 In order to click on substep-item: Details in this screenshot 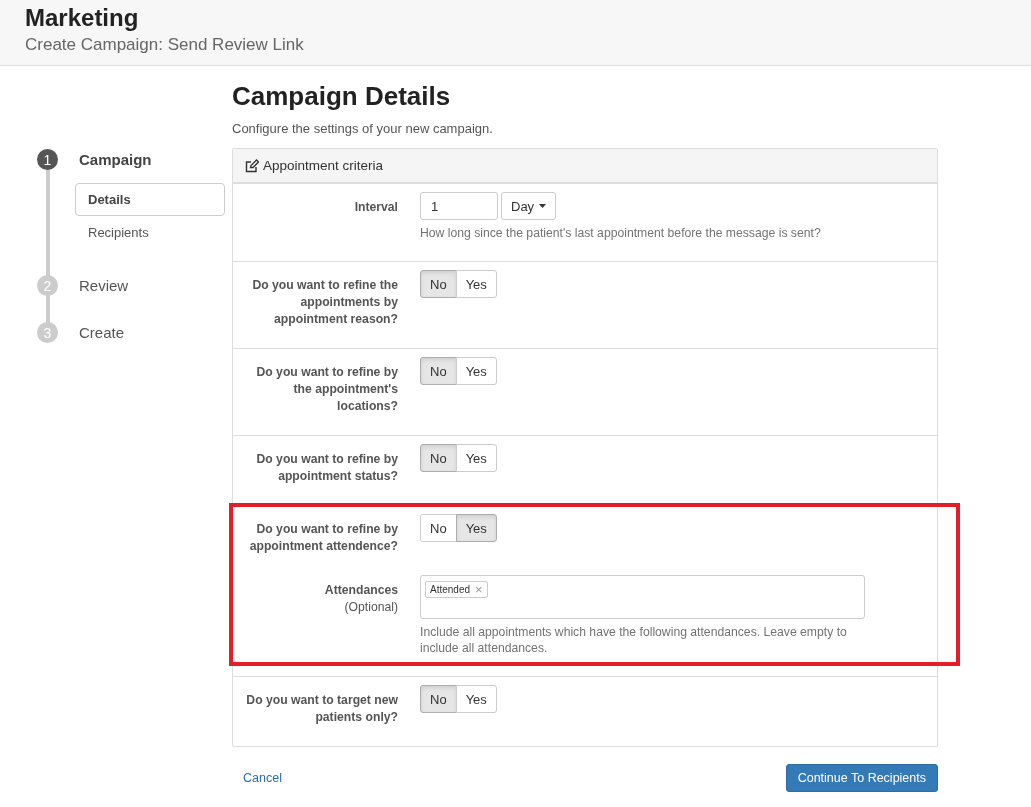, I will do `click(150, 199)`.